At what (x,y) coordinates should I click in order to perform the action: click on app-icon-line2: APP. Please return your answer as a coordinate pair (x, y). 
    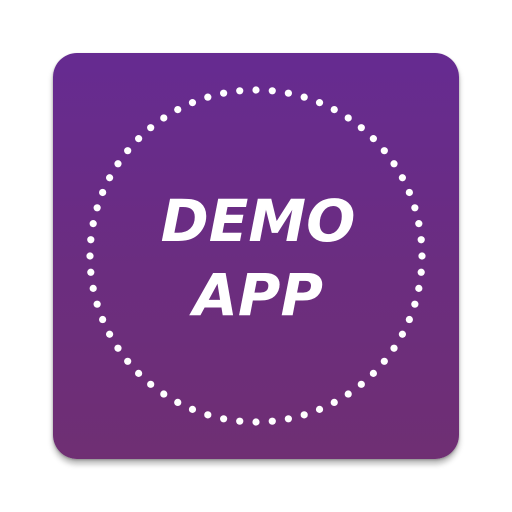
    Looking at the image, I should click on (256, 295).